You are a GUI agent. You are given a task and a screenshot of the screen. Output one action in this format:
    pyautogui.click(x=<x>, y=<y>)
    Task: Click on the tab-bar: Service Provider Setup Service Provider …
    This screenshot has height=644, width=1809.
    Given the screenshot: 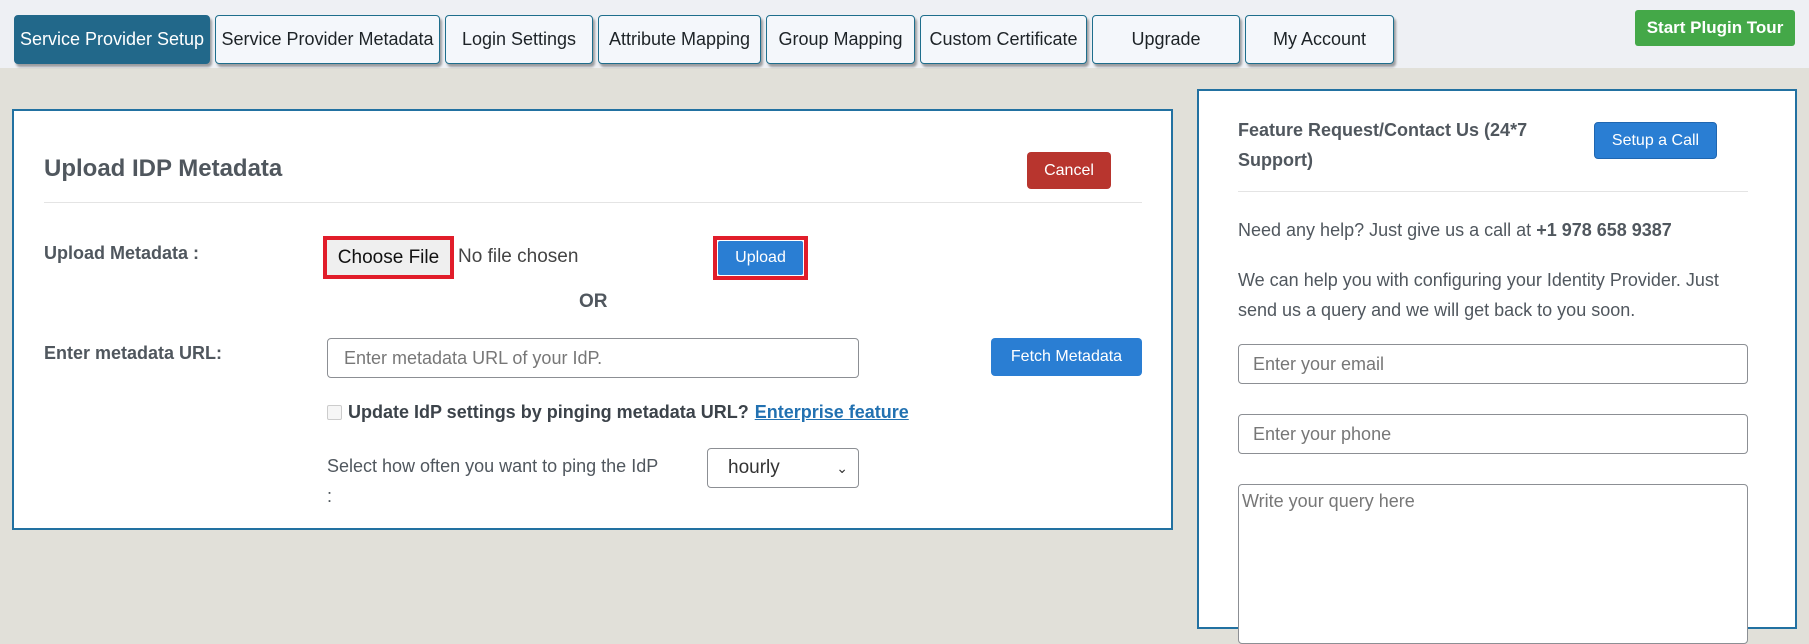 What is the action you would take?
    pyautogui.click(x=704, y=39)
    